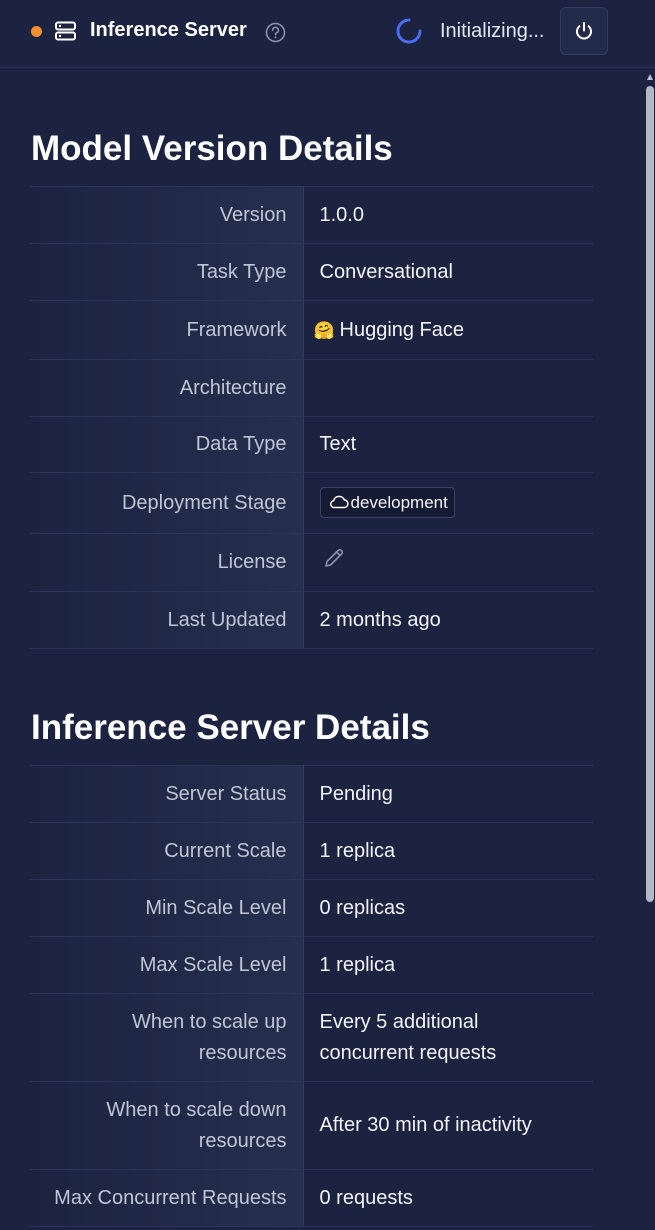  What do you see at coordinates (167, 965) in the screenshot?
I see `row-label: Max Scale Level` at bounding box center [167, 965].